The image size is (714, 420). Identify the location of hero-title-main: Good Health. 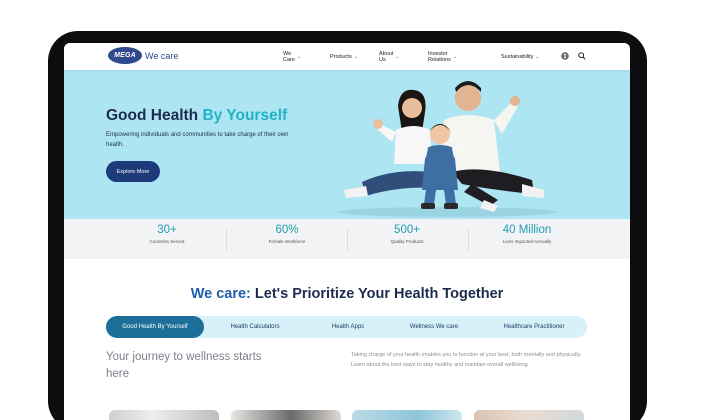
(154, 115).